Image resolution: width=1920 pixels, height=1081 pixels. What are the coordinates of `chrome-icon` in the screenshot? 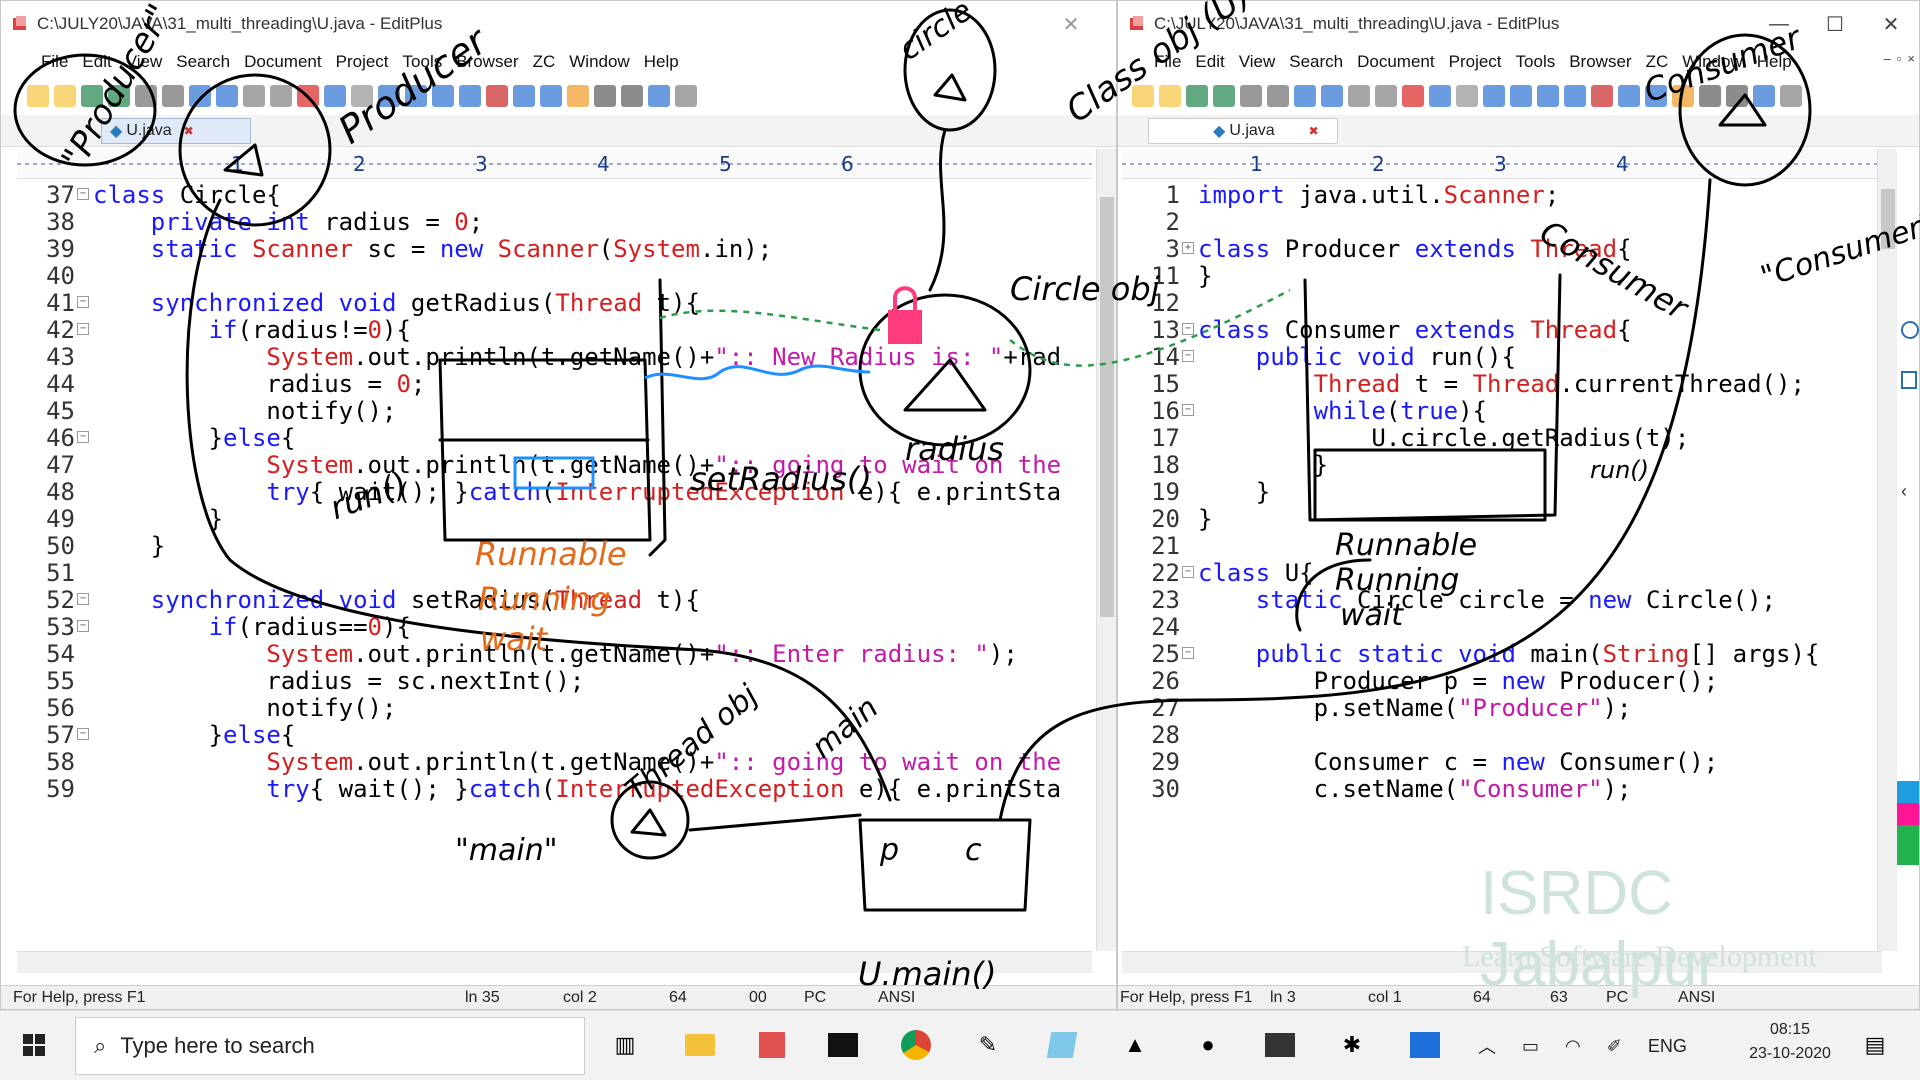 It's located at (916, 1045).